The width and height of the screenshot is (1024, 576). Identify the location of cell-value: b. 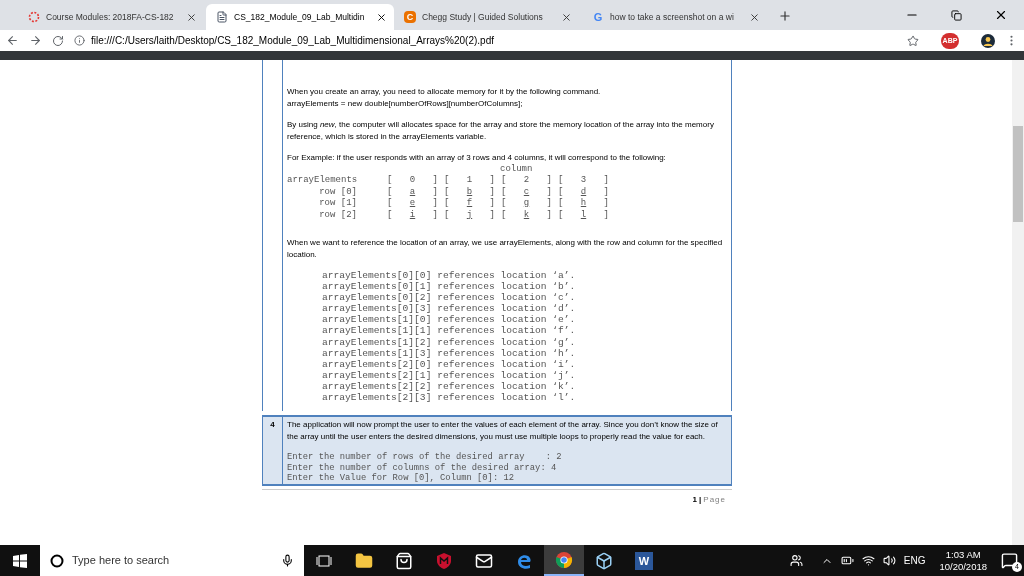
(469, 192).